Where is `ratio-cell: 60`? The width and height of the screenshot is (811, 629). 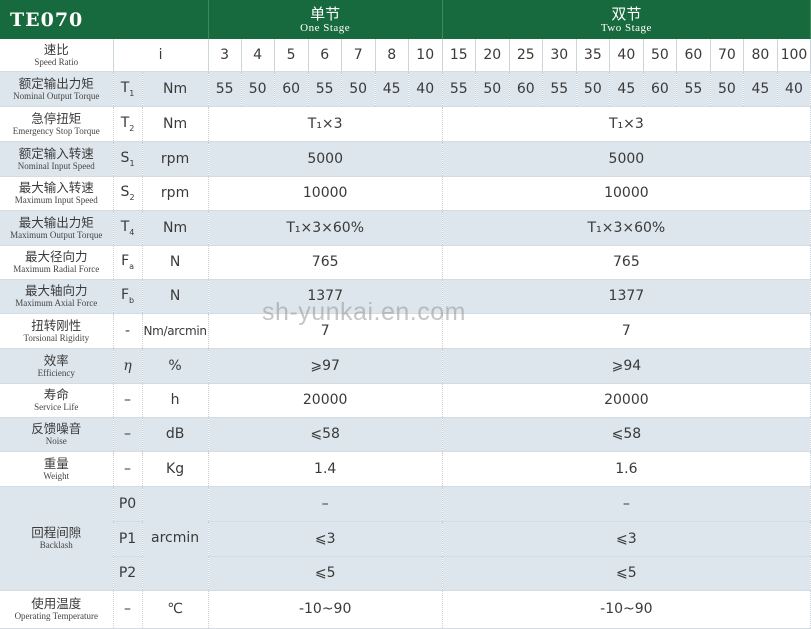 ratio-cell: 60 is located at coordinates (693, 55).